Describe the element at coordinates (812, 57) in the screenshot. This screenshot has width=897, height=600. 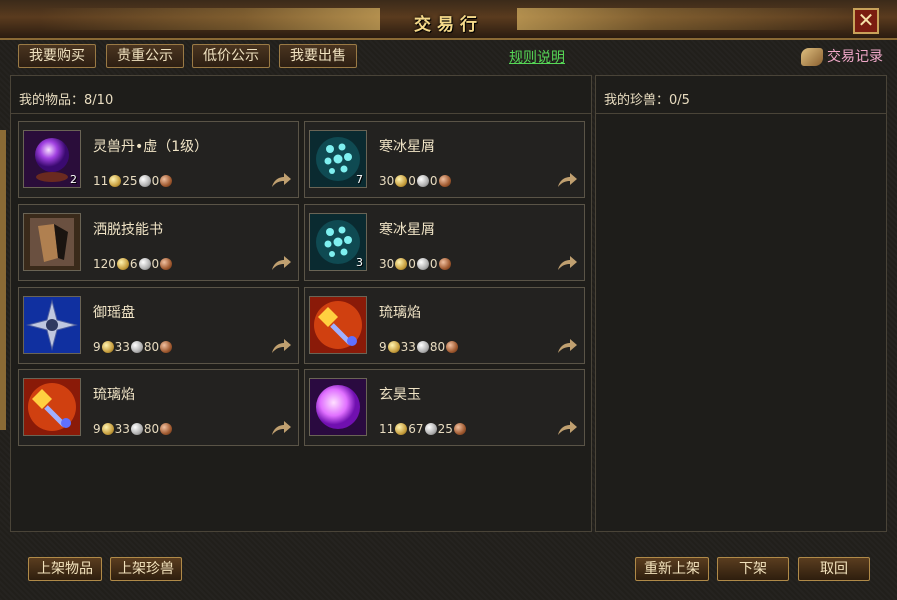
I see `scroll-icon` at that location.